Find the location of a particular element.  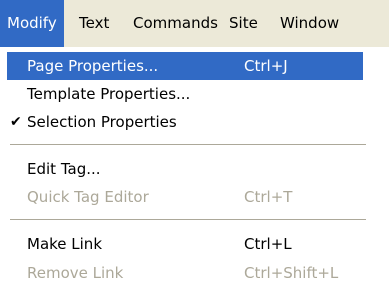

menu-item-shortcut: Ctrl+Shift+L is located at coordinates (291, 272).